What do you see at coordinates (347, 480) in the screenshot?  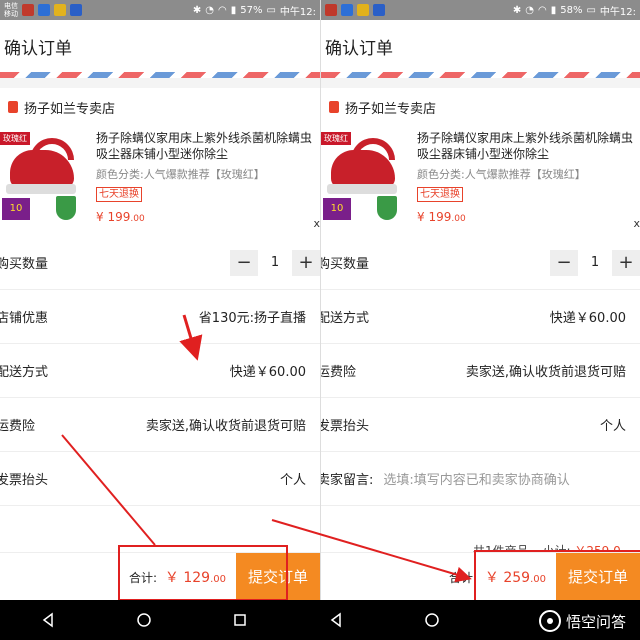 I see `message-label: 卖家留言:` at bounding box center [347, 480].